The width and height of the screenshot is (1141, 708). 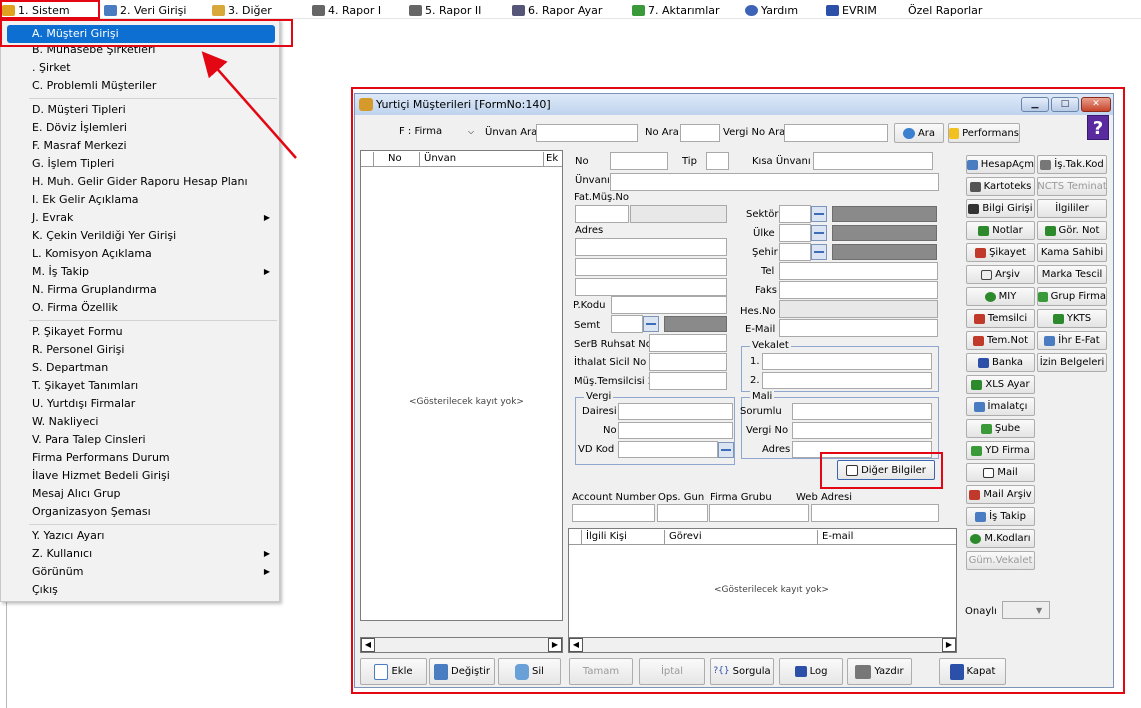 I want to click on tip-input, so click(x=717, y=161).